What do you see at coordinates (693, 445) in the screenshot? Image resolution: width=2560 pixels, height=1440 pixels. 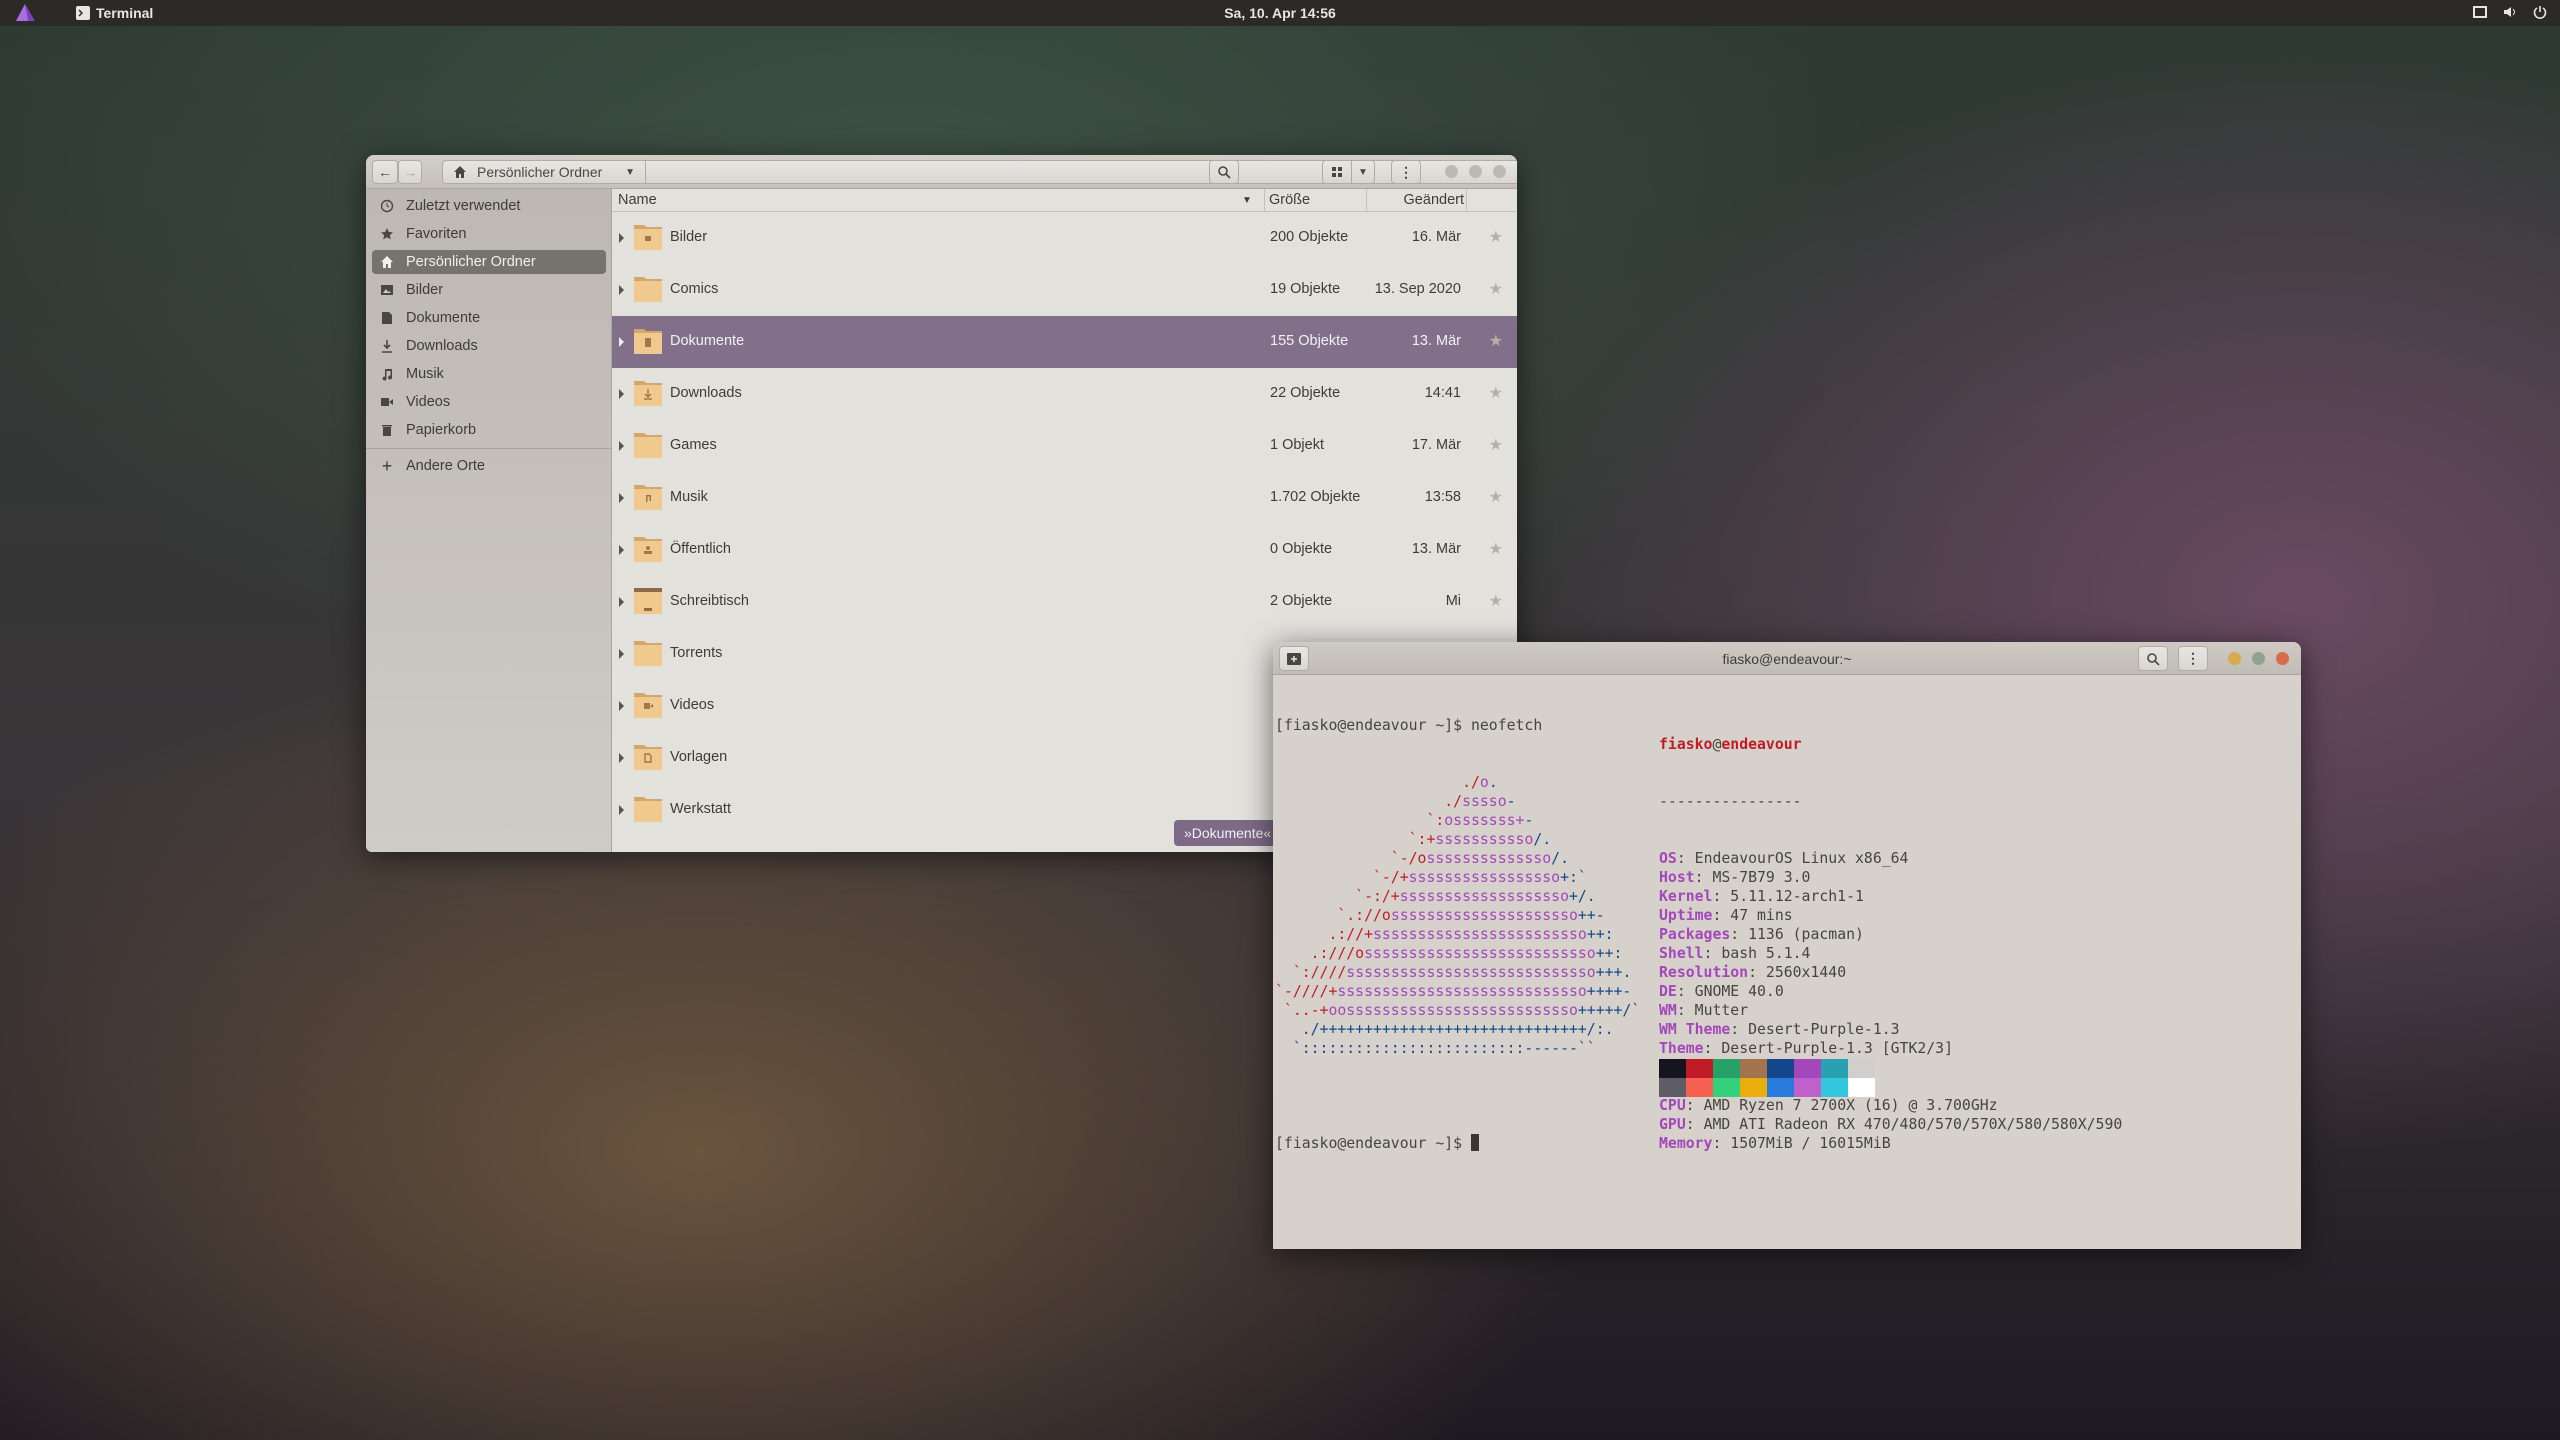 I see `file-name: Games` at bounding box center [693, 445].